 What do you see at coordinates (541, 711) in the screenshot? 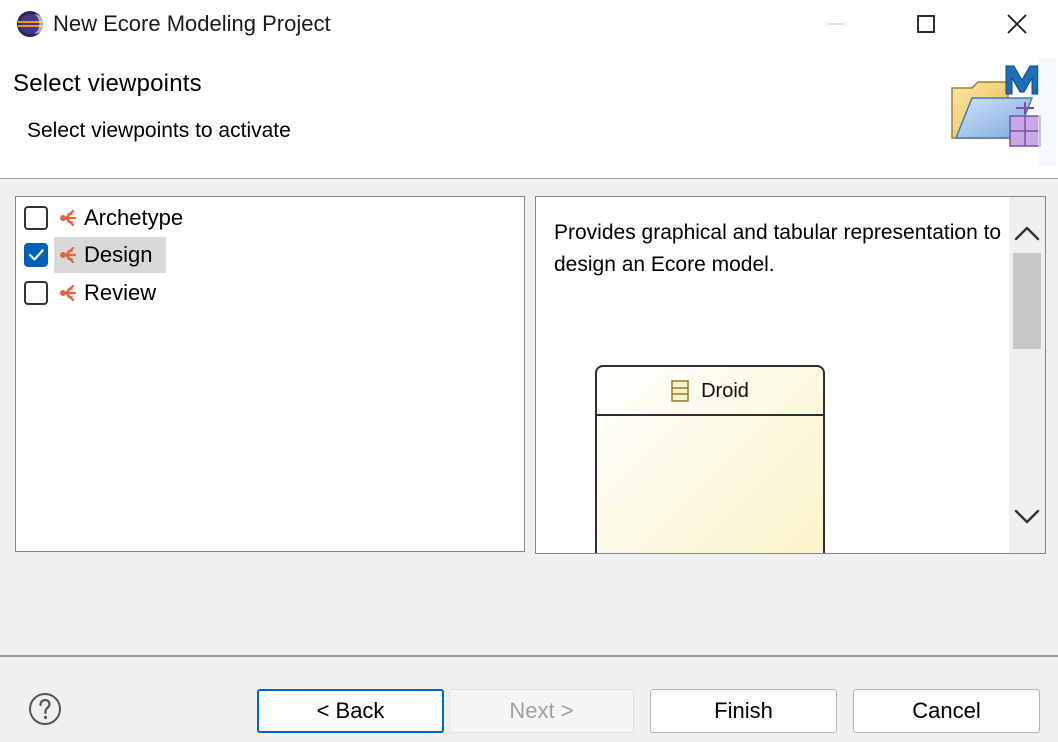
I see `next-button: Next >` at bounding box center [541, 711].